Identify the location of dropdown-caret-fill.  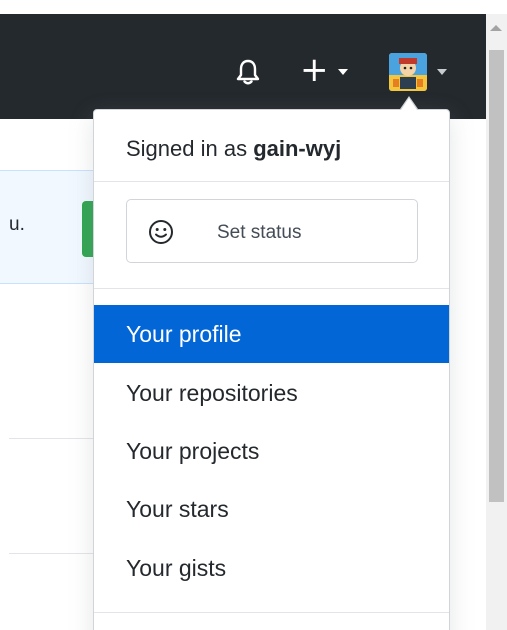
(409, 104).